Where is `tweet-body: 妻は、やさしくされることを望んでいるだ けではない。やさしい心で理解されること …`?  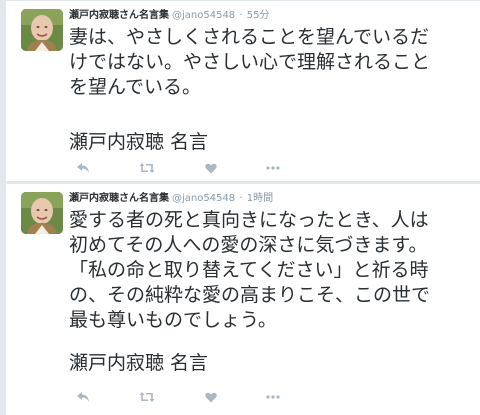
tweet-body: 妻は、やさしくされることを望んでいるだ けではない。やさしい心で理解されること … is located at coordinates (250, 62).